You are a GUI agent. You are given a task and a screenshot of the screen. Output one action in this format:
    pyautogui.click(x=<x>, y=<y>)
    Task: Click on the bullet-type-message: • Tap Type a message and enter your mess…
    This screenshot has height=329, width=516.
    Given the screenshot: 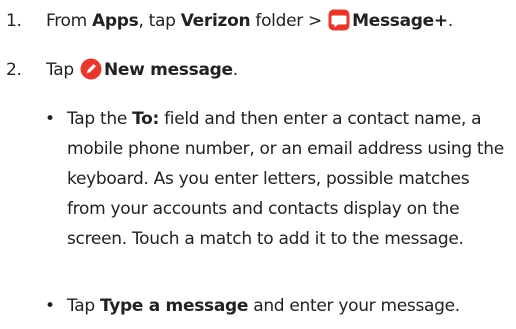 What is the action you would take?
    pyautogui.click(x=275, y=306)
    